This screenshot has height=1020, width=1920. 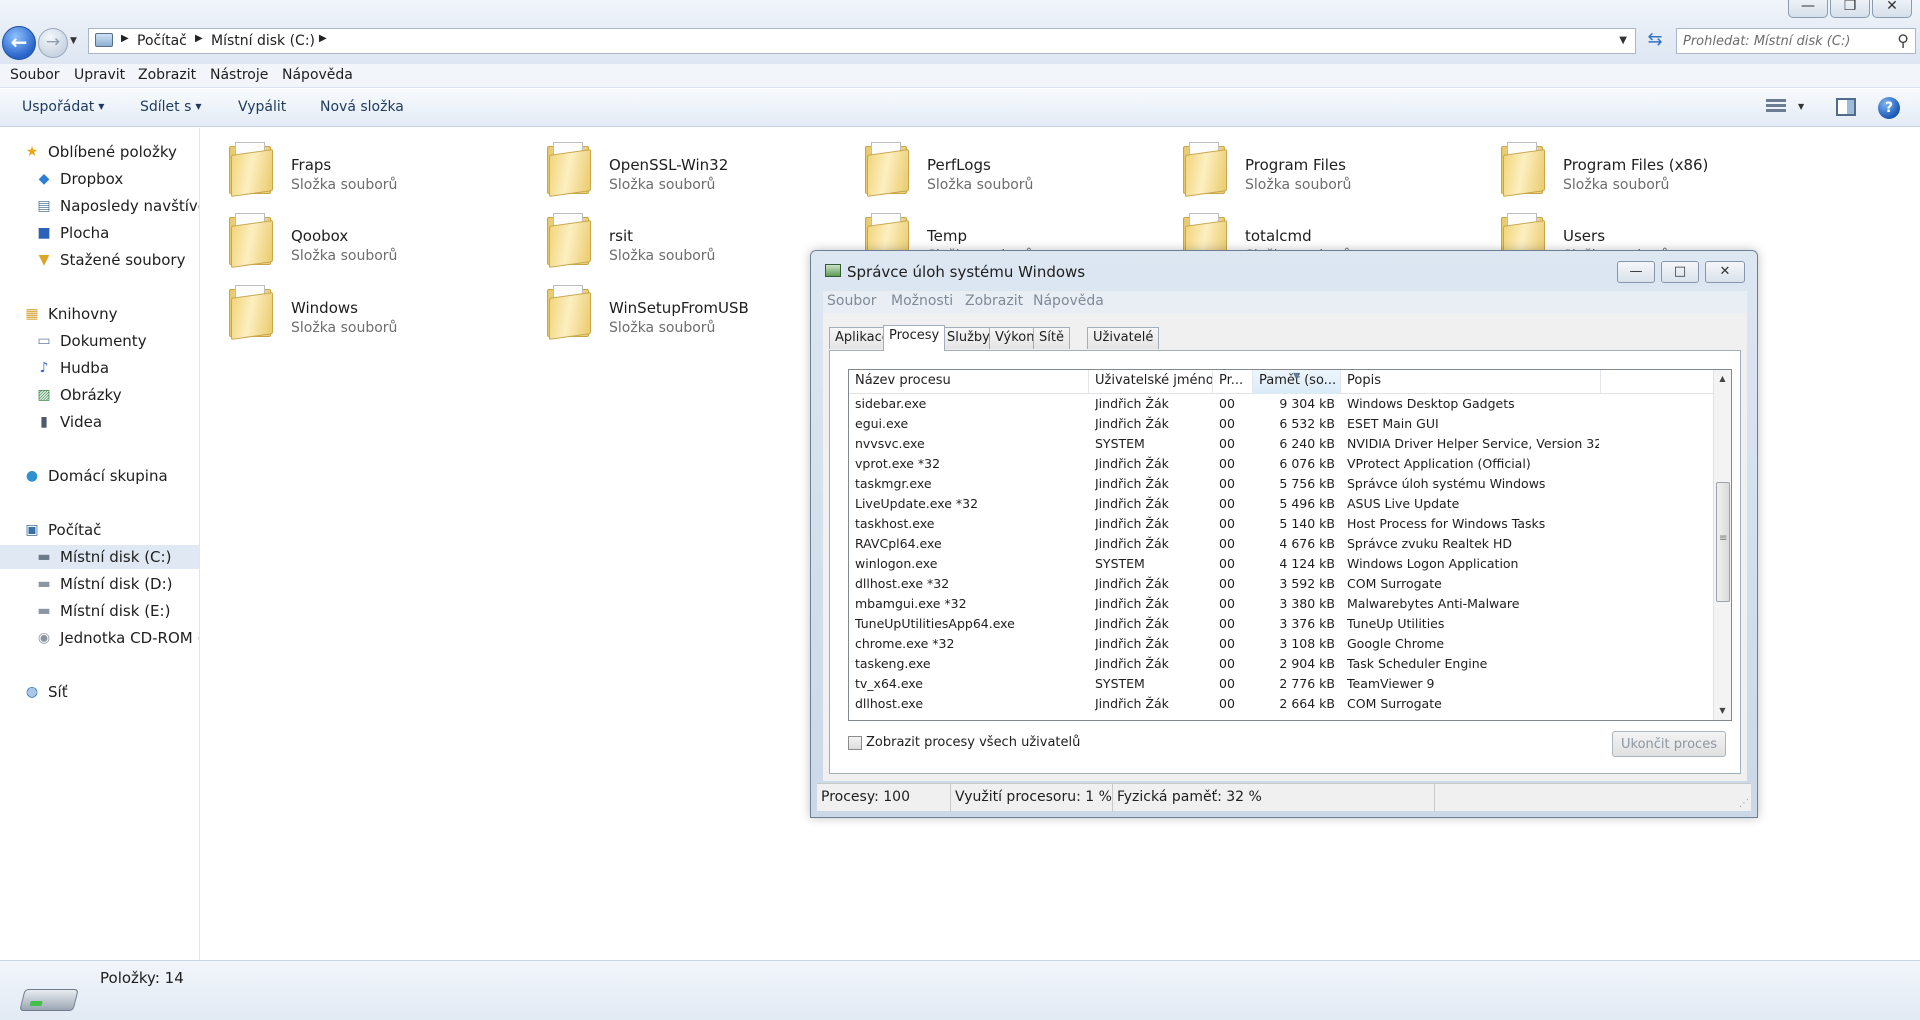 What do you see at coordinates (1801, 106) in the screenshot?
I see `chevron-down-icon: ▼` at bounding box center [1801, 106].